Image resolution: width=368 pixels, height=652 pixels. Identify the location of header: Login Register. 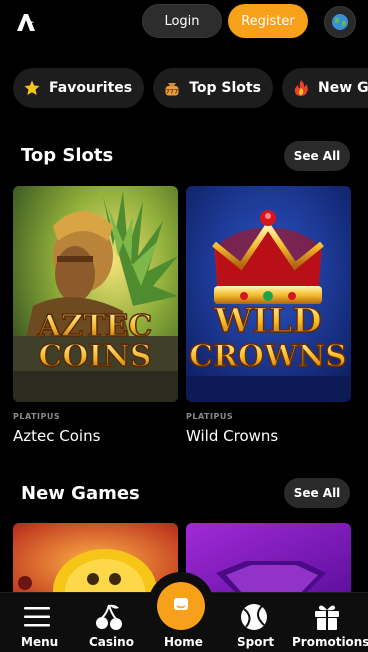
(184, 22).